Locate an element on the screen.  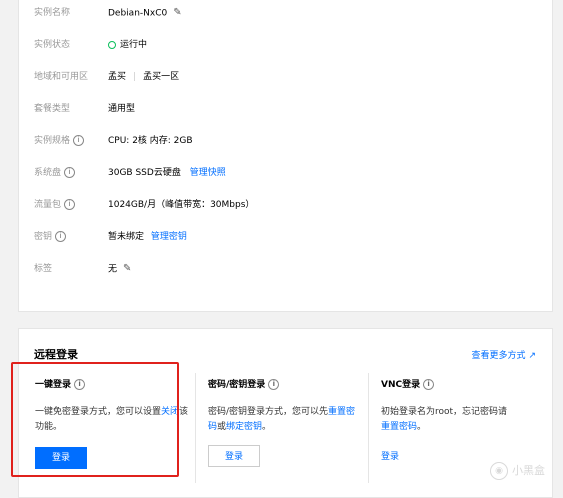
status-dot-icon is located at coordinates (112, 44).